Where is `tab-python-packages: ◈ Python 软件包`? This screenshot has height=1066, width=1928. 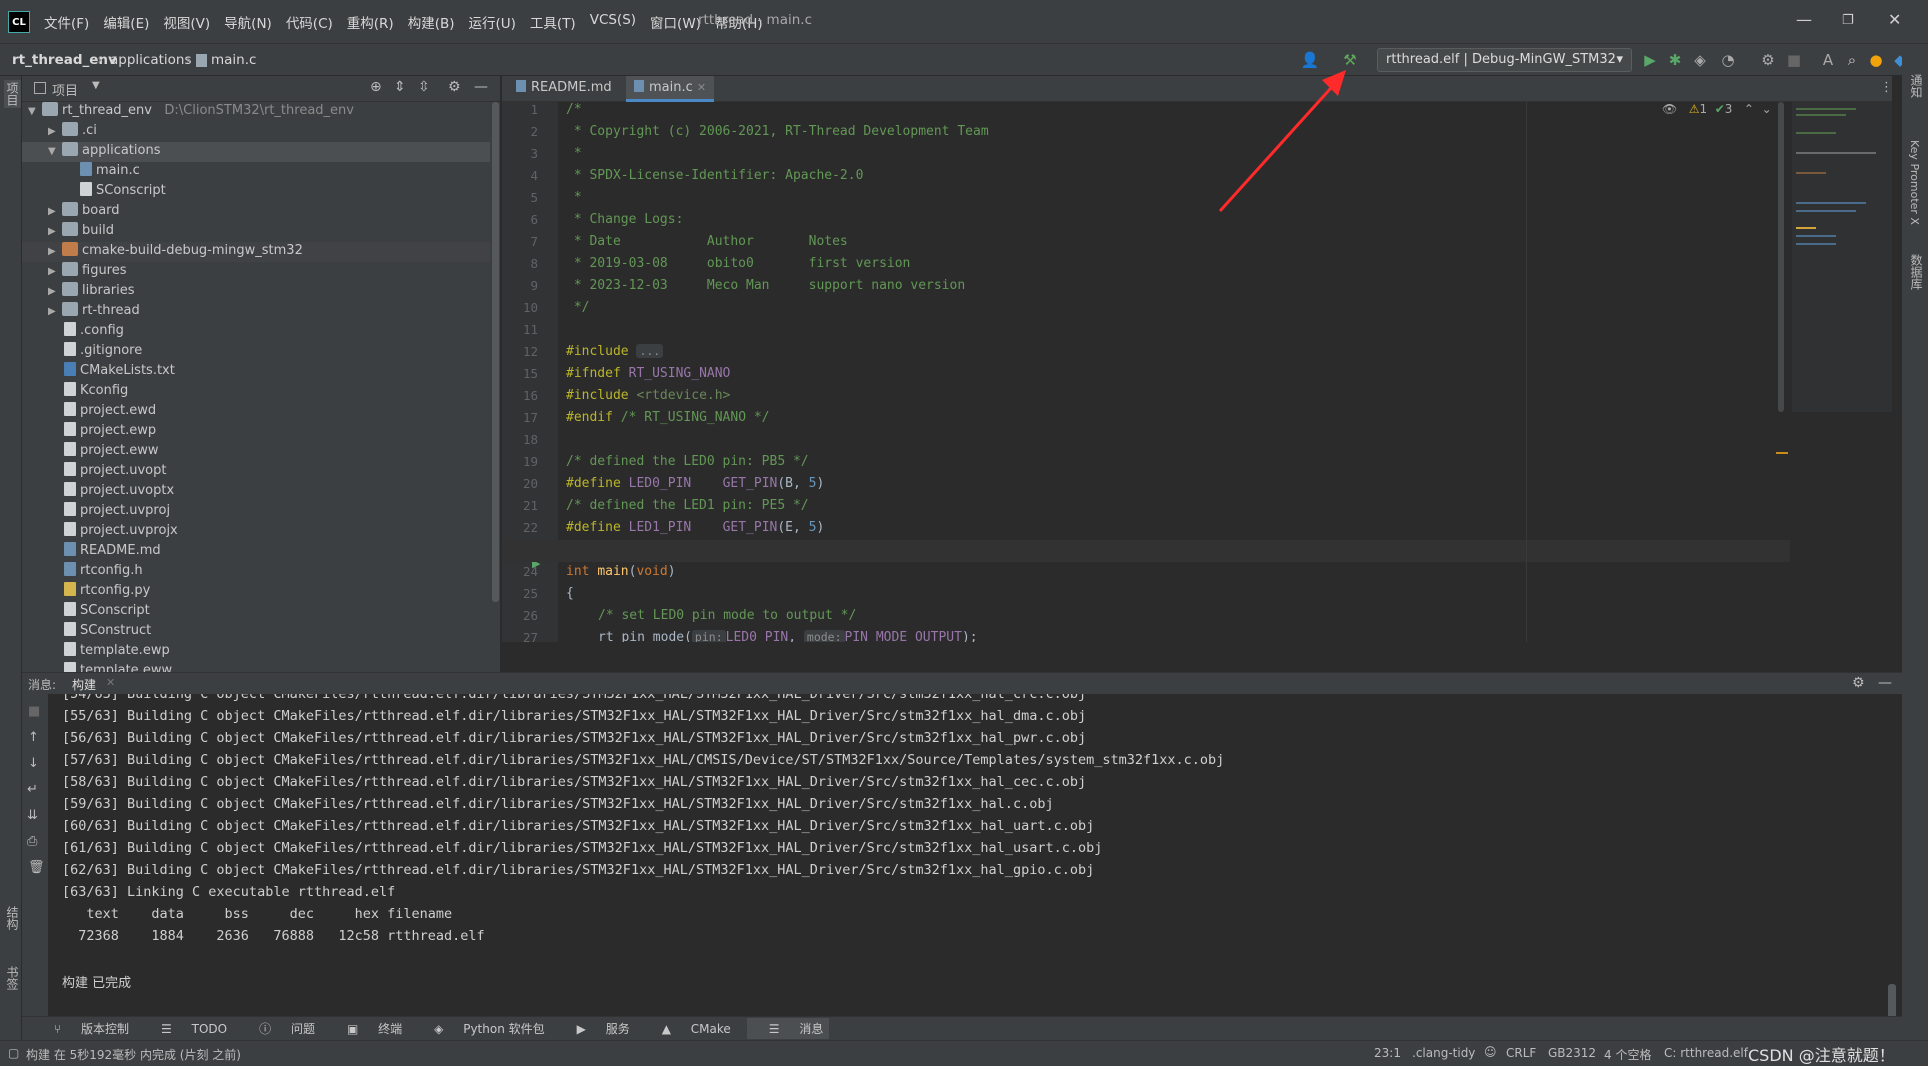 tab-python-packages: ◈ Python 软件包 is located at coordinates (481, 1028).